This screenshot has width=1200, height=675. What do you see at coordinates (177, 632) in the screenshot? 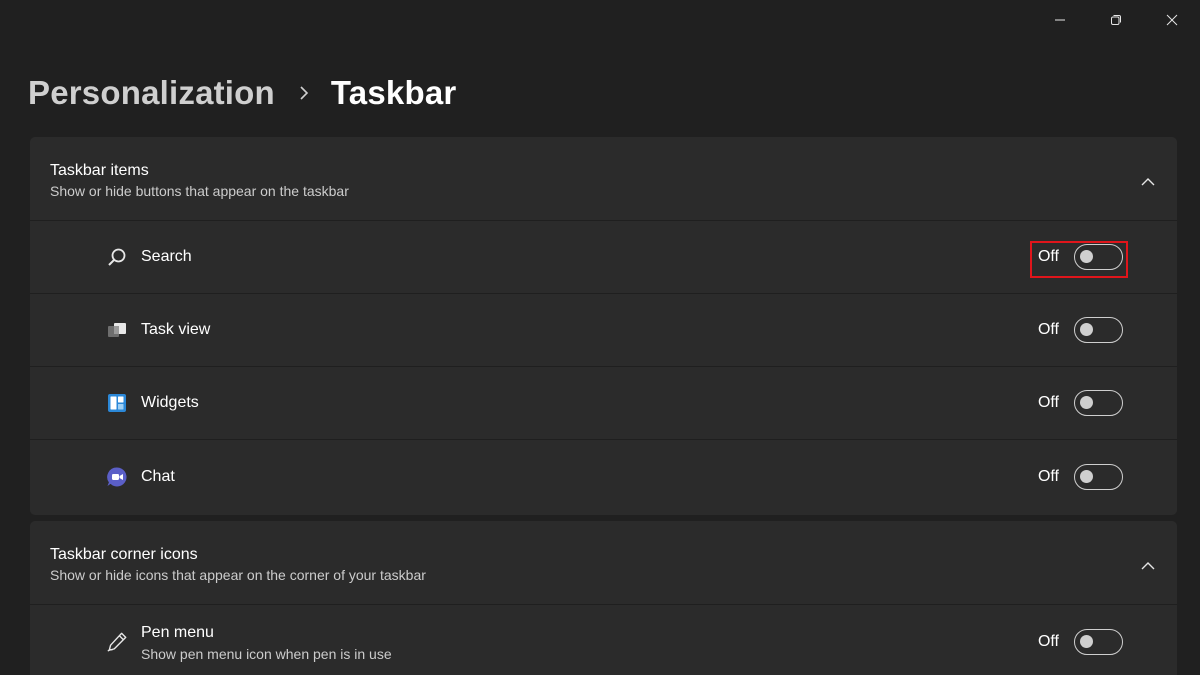
I see `setting-label: Pen menu` at bounding box center [177, 632].